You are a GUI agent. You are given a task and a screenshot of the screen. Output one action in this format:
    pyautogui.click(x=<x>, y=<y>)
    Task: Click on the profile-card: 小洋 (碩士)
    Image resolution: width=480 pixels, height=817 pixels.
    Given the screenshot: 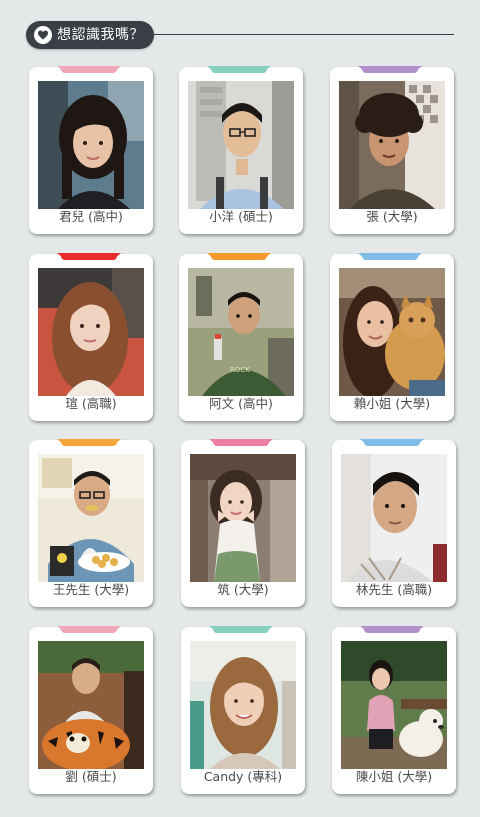 What is the action you would take?
    pyautogui.click(x=241, y=150)
    